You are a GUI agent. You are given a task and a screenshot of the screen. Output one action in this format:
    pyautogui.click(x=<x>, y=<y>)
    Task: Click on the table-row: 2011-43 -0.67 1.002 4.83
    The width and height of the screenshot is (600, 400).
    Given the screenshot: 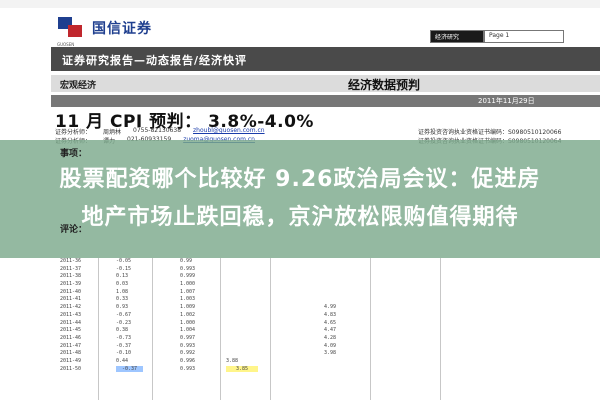 What is the action you would take?
    pyautogui.click(x=328, y=316)
    